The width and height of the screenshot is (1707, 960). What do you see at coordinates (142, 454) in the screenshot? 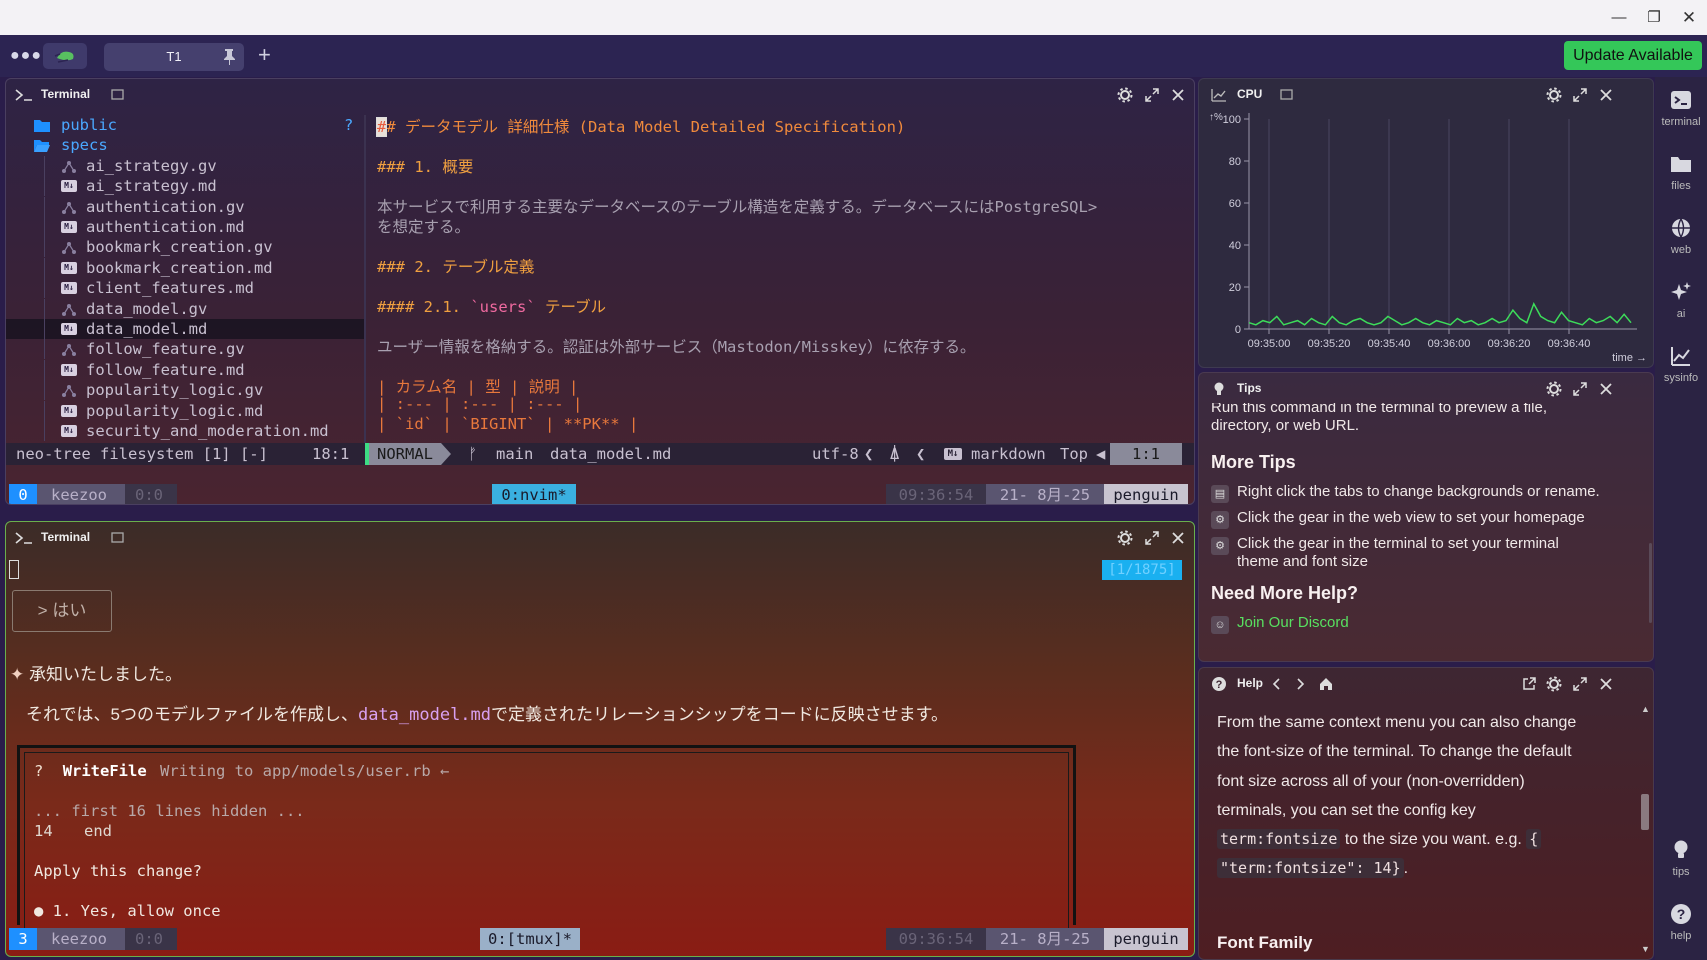
I see `neotree-status: neo-tree filesystem [1] [-]` at bounding box center [142, 454].